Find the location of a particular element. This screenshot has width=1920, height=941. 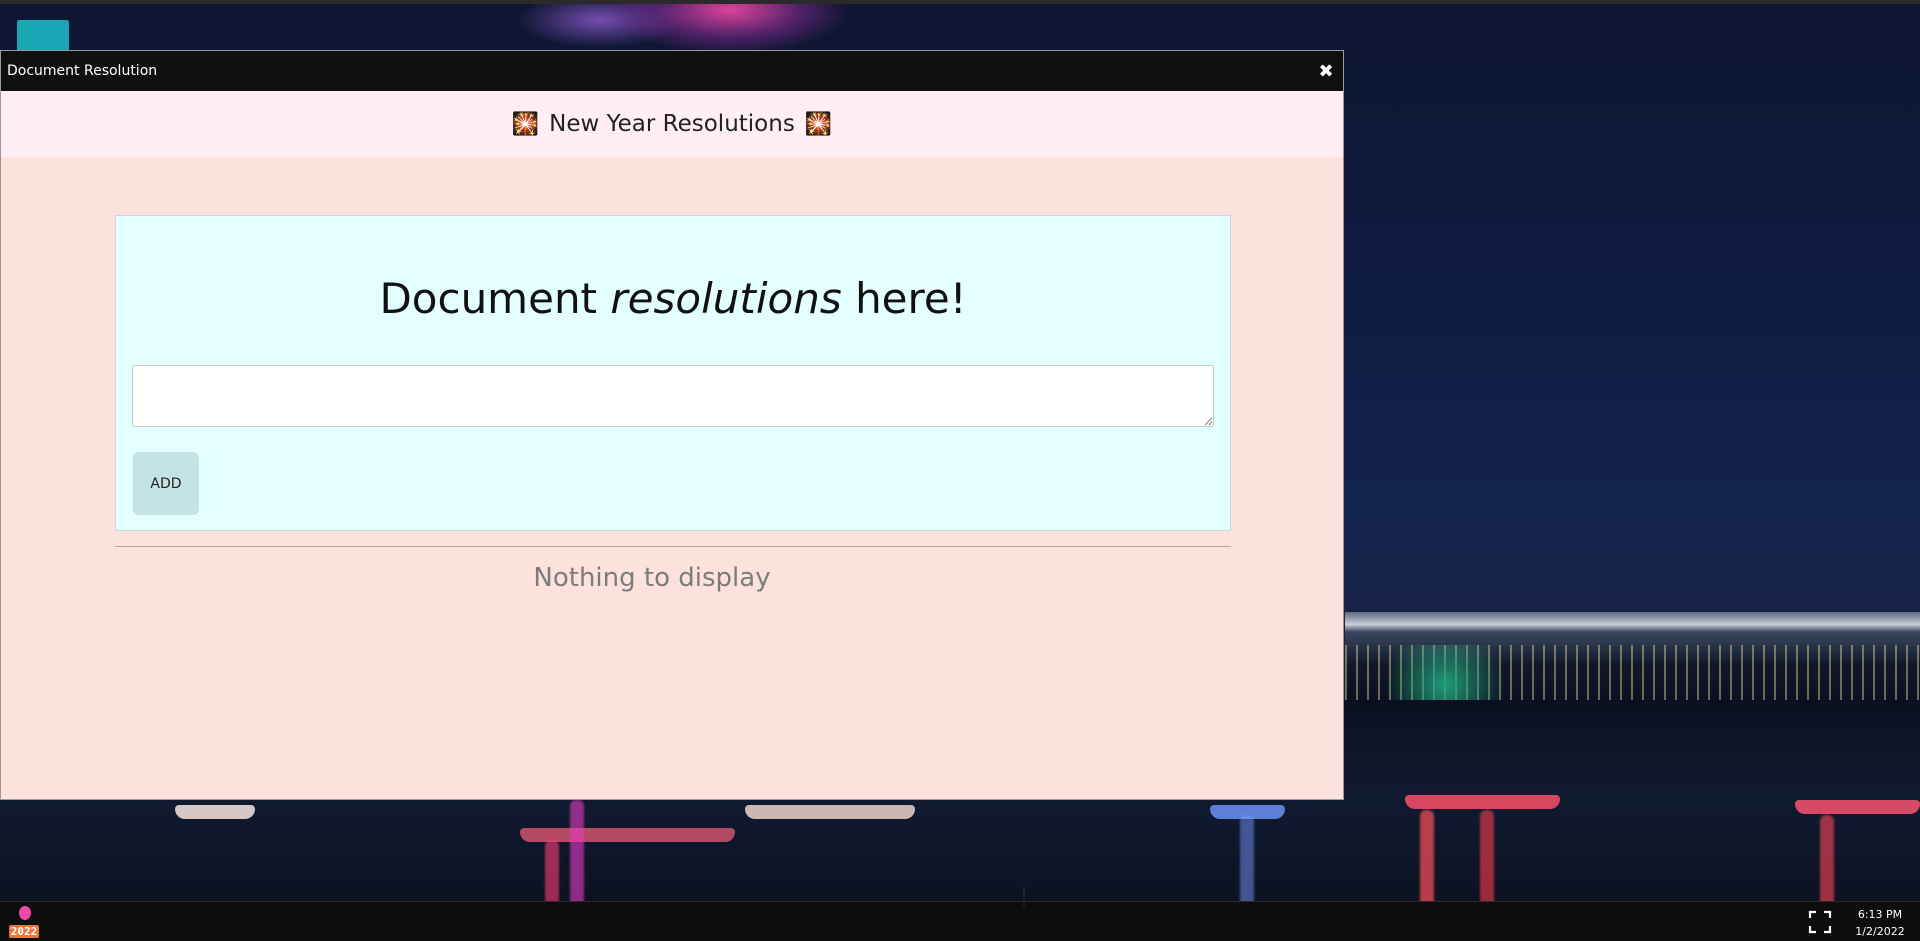

start-badge: 2022 is located at coordinates (24, 931).